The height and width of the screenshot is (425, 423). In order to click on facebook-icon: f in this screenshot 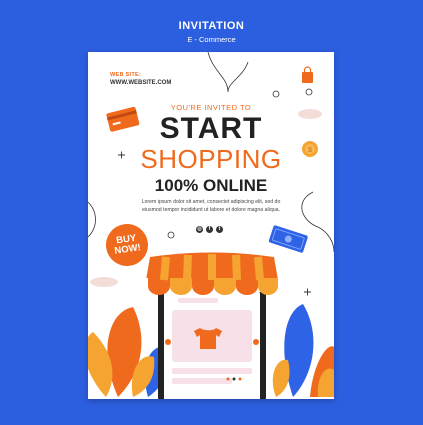, I will do `click(209, 229)`.